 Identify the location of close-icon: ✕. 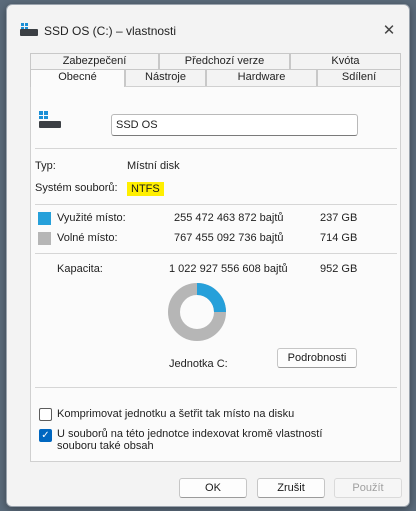
(389, 31).